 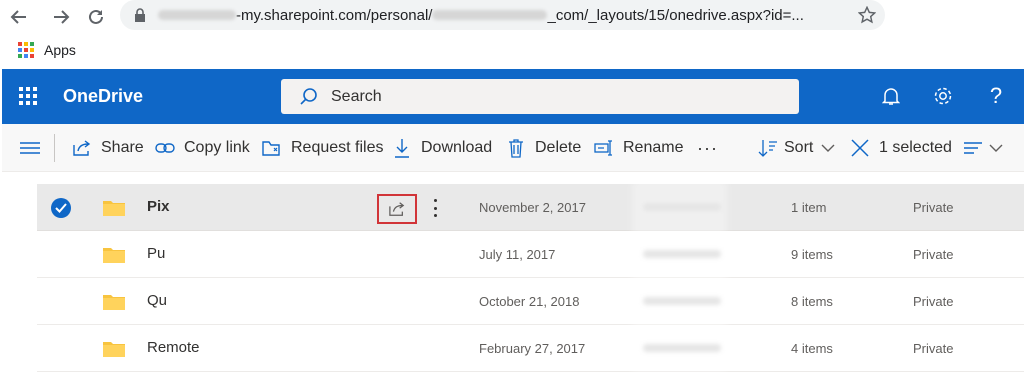 I want to click on file-row: Qu October 21, 2018 8 items Private, so click(x=530, y=301).